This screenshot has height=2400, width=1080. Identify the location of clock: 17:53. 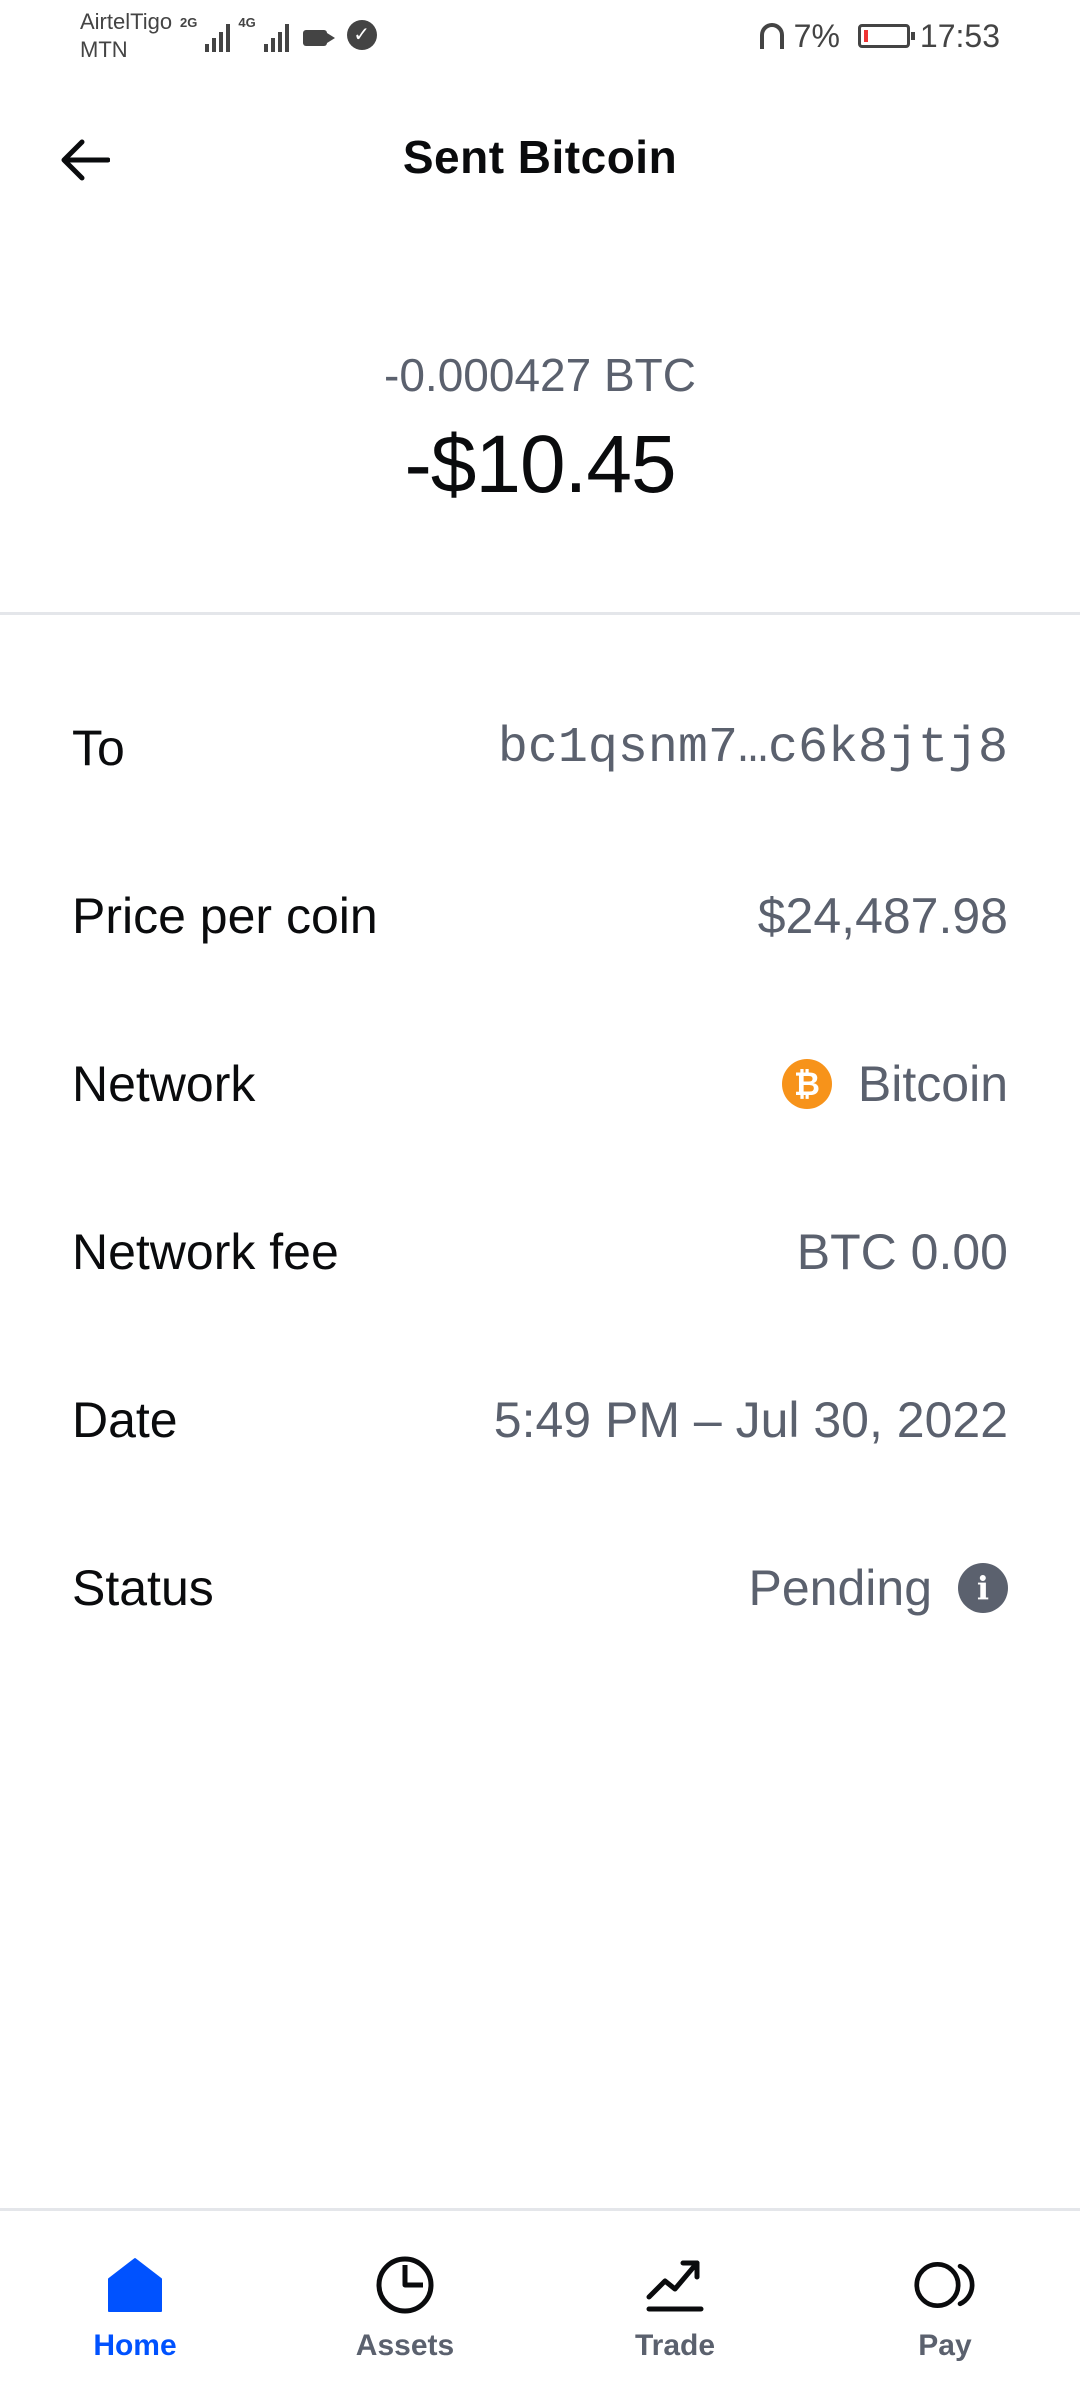
(959, 35).